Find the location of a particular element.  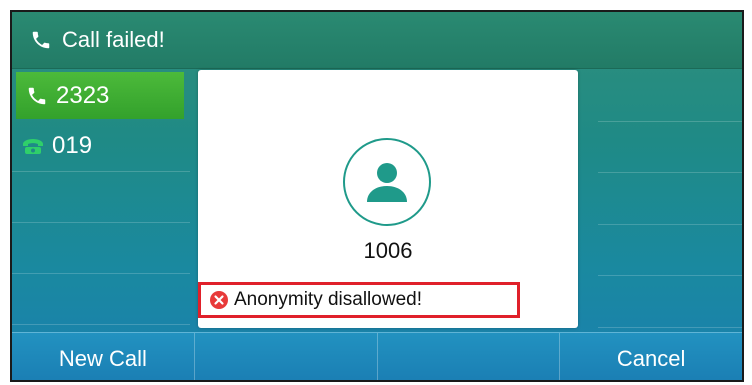

page-title: Call failed! is located at coordinates (113, 39).